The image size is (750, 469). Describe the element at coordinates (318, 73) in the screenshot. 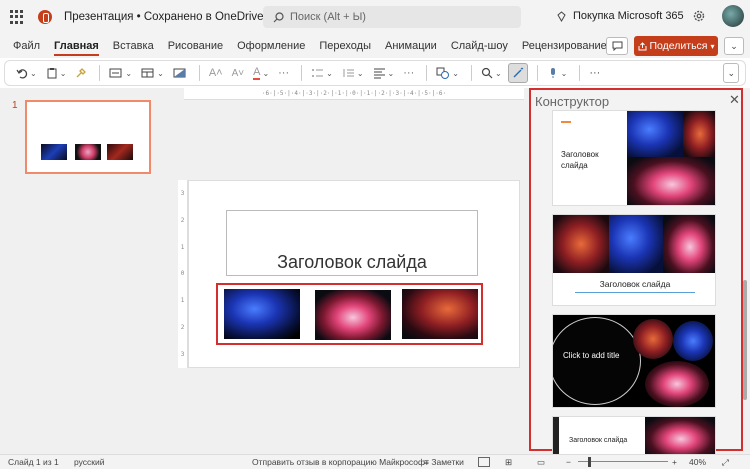

I see `bullets-icon` at that location.